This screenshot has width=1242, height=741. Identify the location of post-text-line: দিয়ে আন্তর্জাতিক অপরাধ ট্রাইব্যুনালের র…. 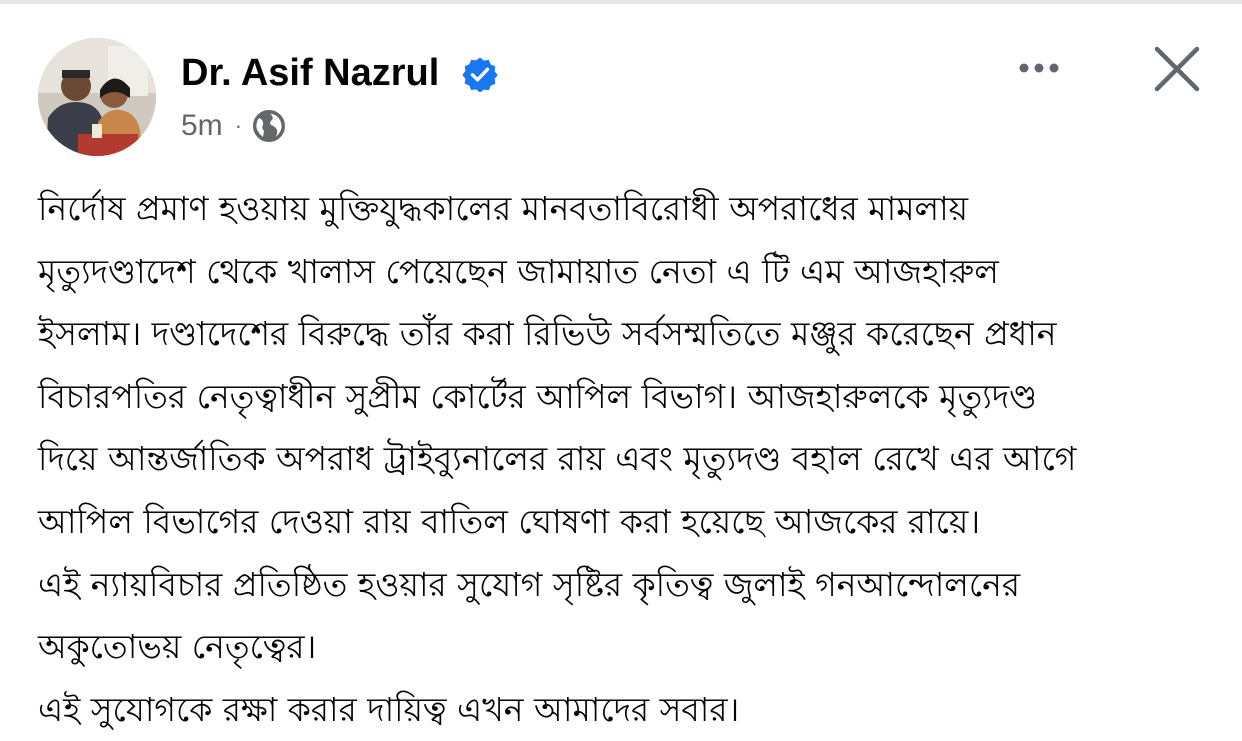
(557, 459).